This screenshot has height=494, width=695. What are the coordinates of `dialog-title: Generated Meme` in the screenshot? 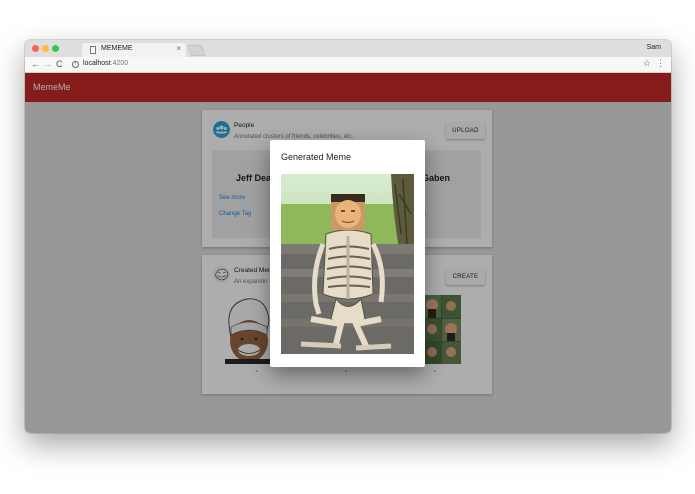 It's located at (316, 157).